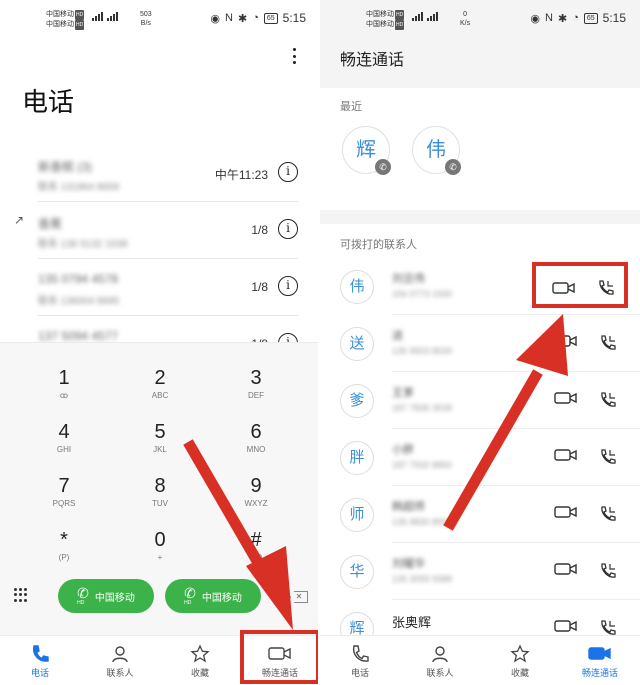  Describe the element at coordinates (238, 534) in the screenshot. I see `arrow-left-annotation` at that location.